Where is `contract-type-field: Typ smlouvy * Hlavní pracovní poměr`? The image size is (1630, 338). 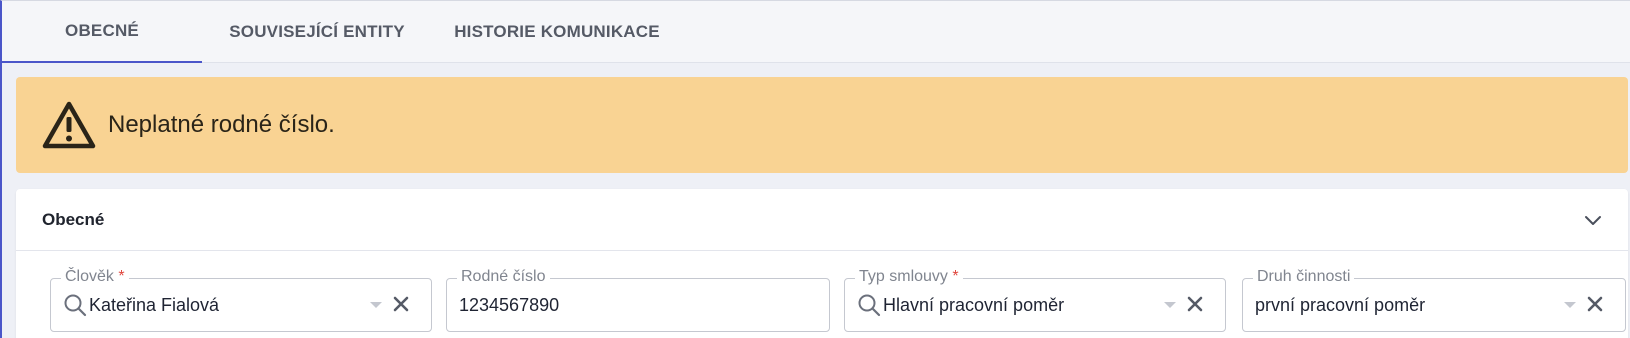
contract-type-field: Typ smlouvy * Hlavní pracovní poměr is located at coordinates (1035, 300).